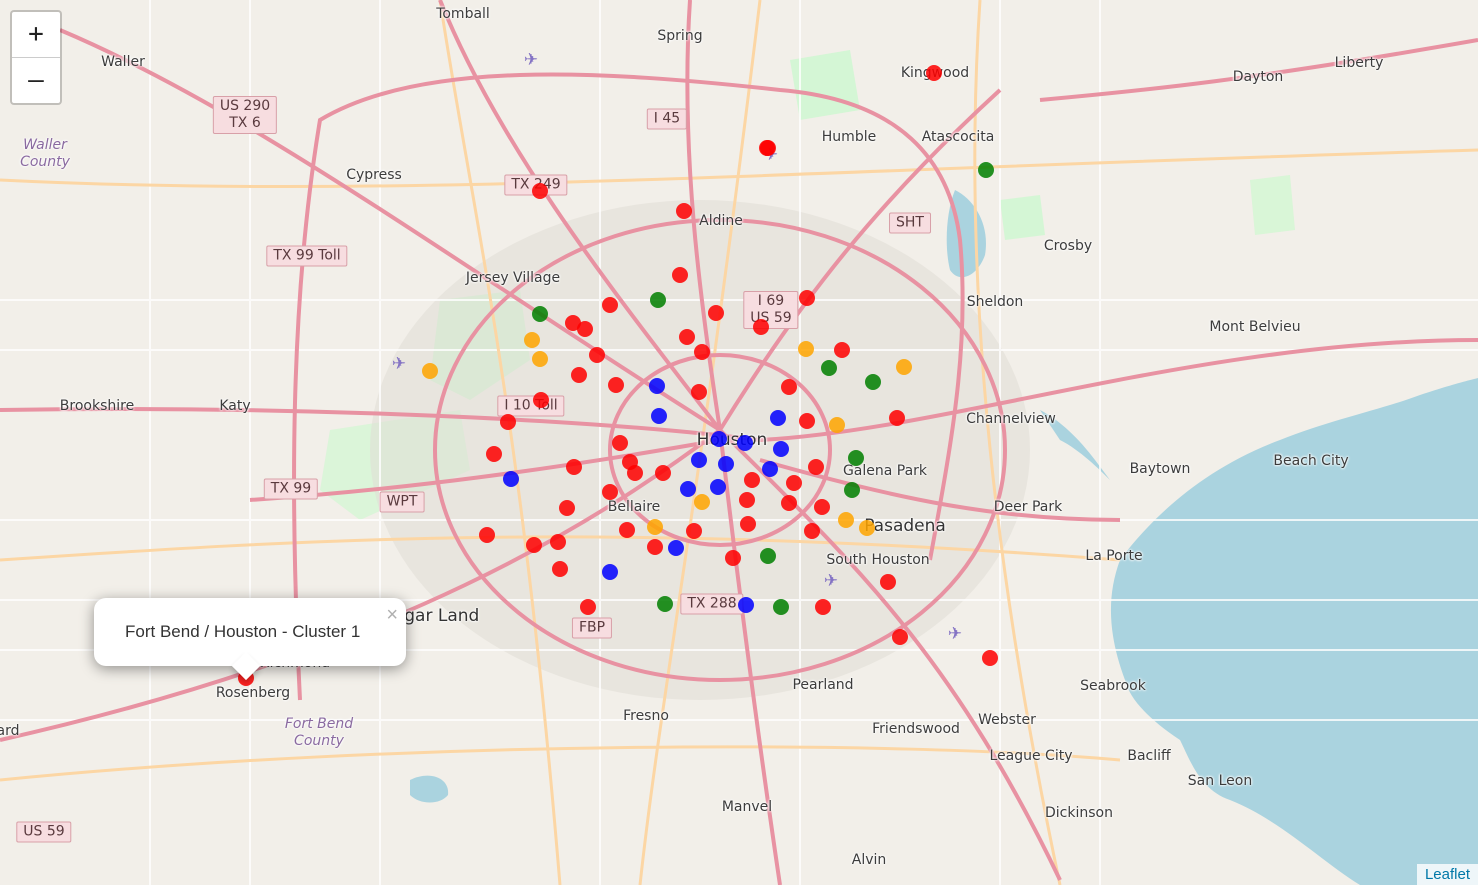  Describe the element at coordinates (36, 34) in the screenshot. I see `zoom-in-button: +` at that location.